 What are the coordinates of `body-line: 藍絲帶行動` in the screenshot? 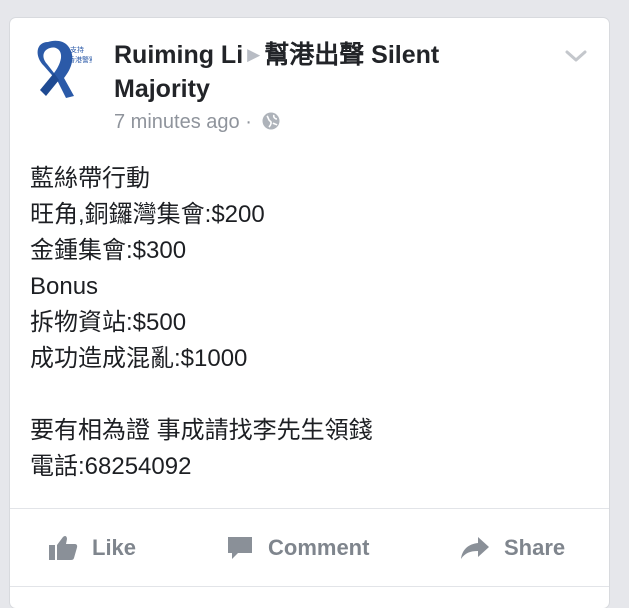 It's located at (90, 178).